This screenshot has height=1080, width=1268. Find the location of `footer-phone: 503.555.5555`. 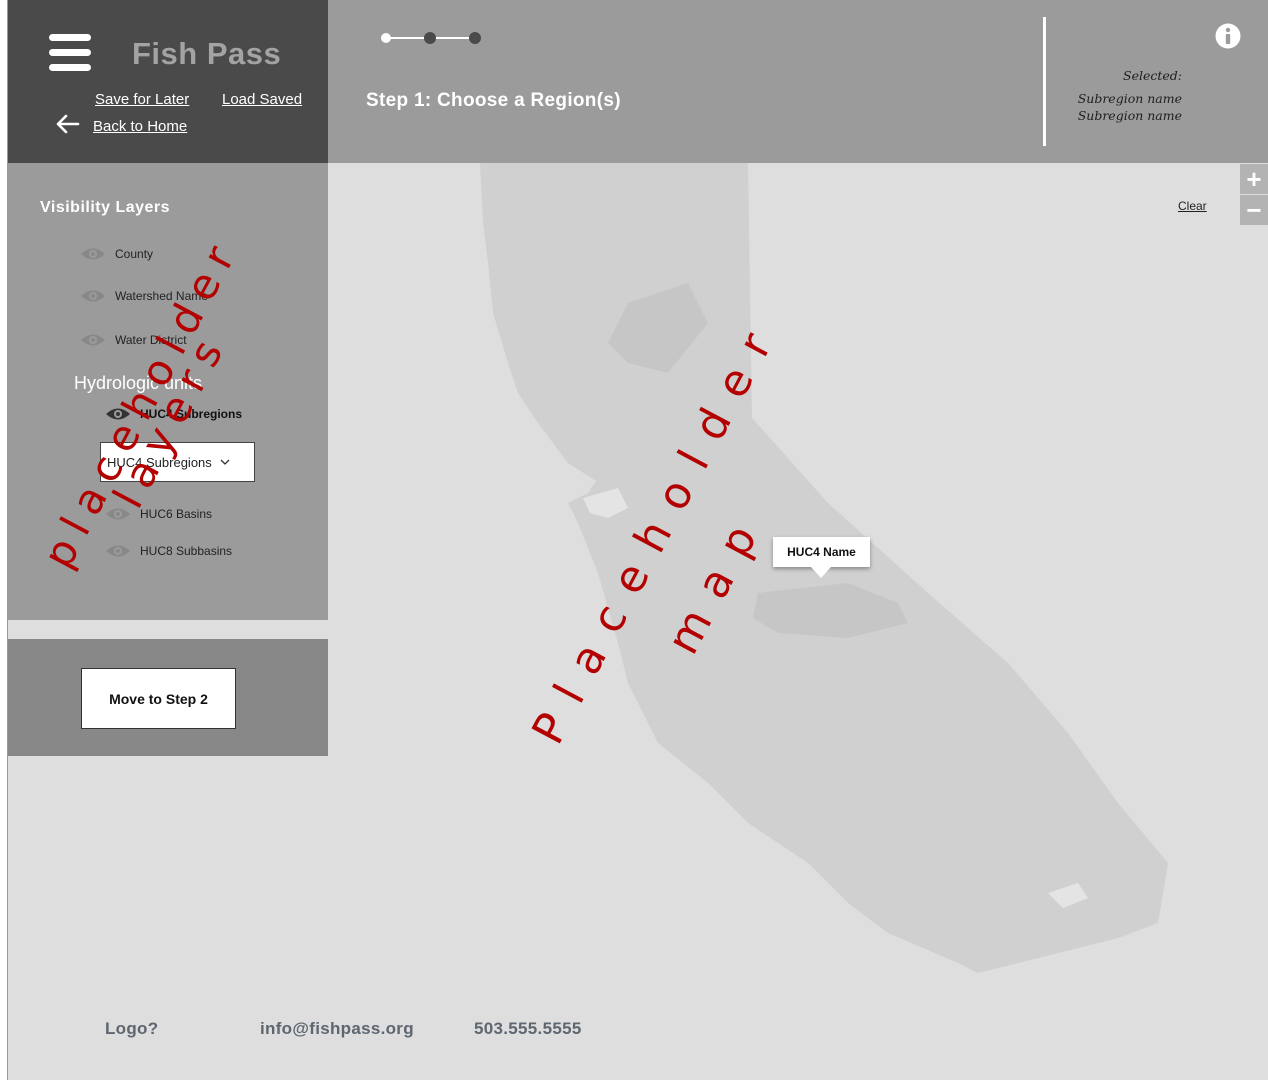

footer-phone: 503.555.5555 is located at coordinates (528, 1029).